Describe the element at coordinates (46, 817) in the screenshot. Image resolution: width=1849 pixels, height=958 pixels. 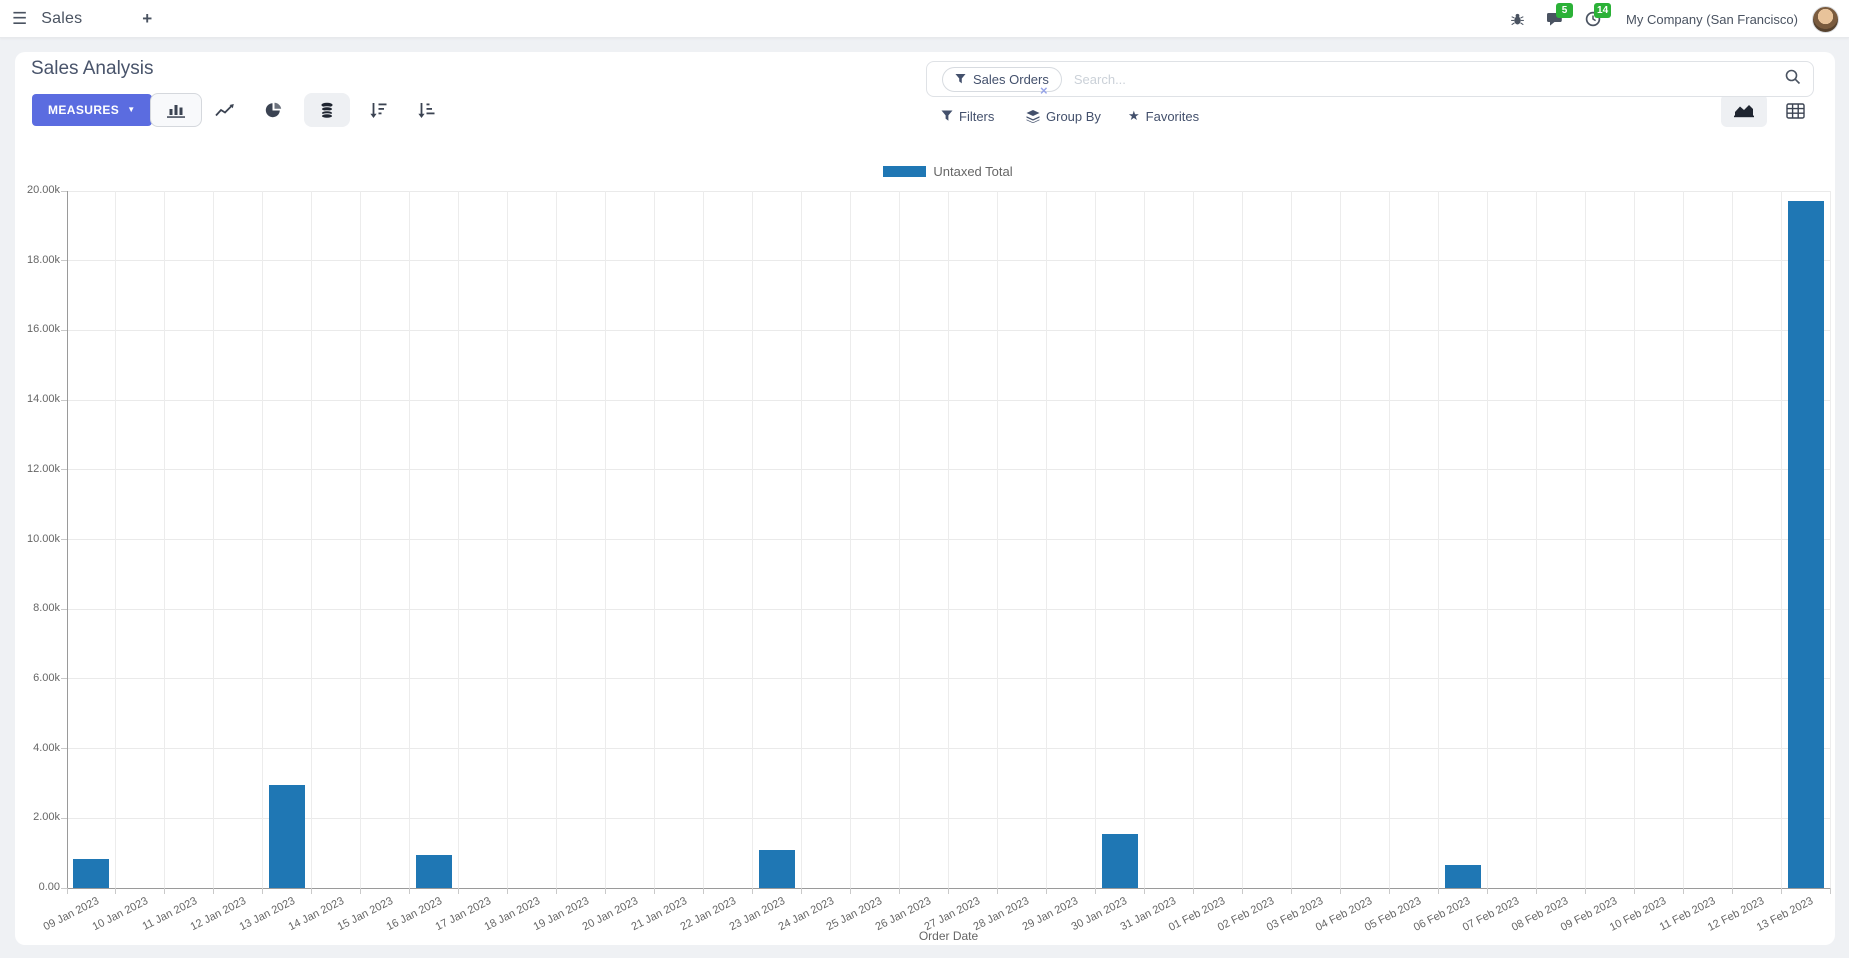
I see `y-tick-label: 2.00k` at that location.